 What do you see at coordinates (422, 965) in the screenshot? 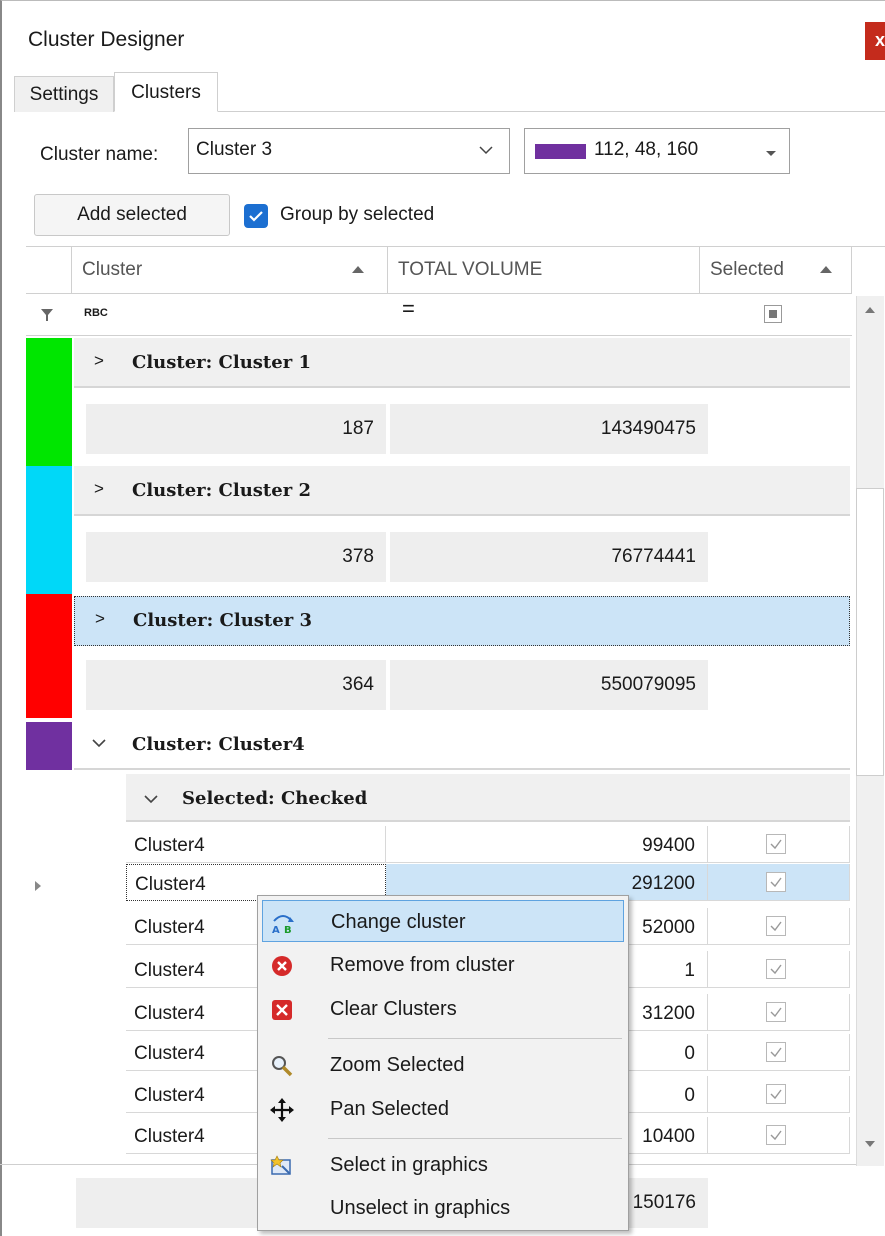
I see `menu-item-label: Remove from cluster` at bounding box center [422, 965].